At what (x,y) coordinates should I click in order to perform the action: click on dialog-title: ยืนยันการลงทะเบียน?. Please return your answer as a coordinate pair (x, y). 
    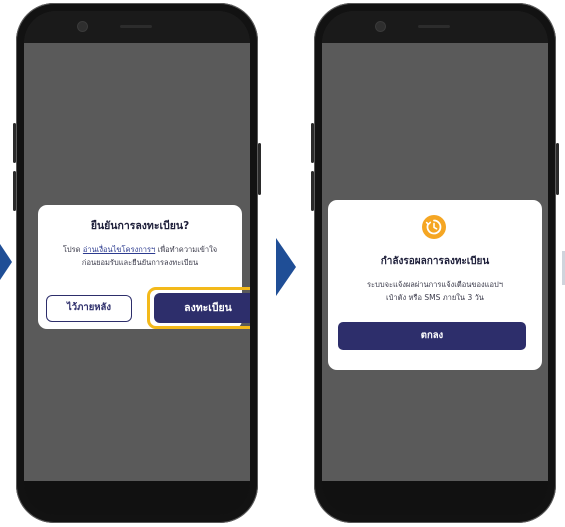
    Looking at the image, I should click on (140, 226).